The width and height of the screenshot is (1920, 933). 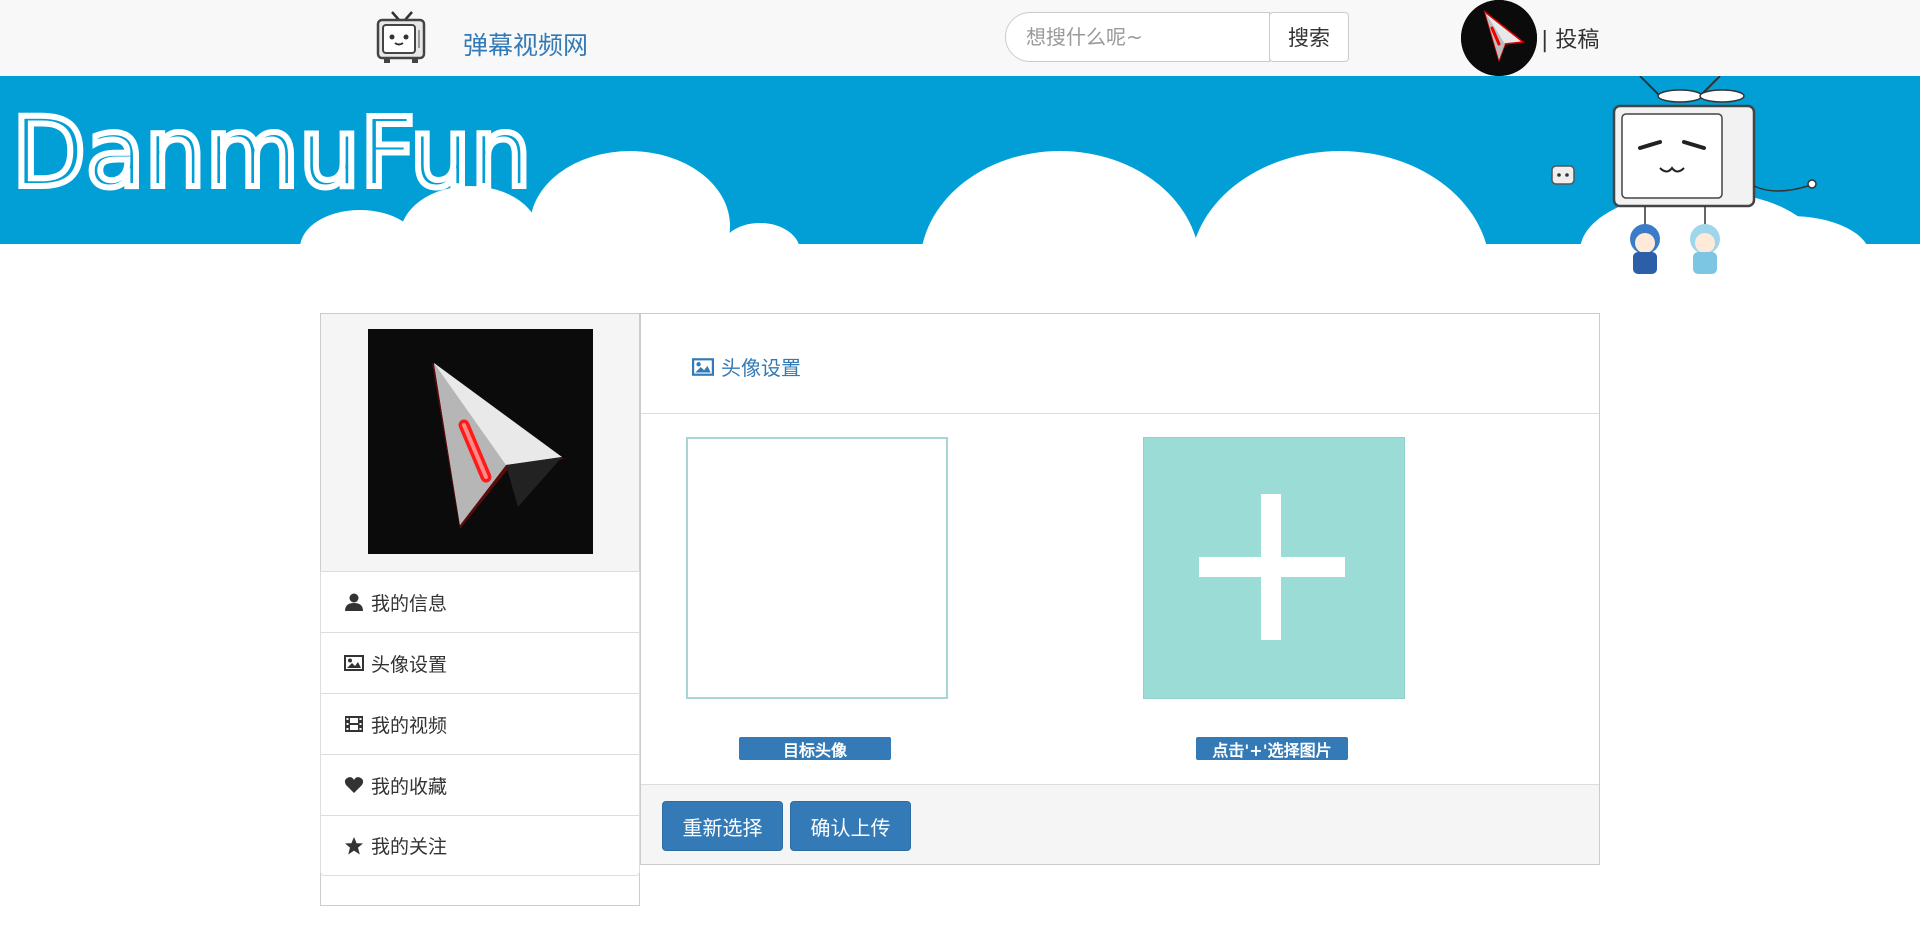 I want to click on heart-icon, so click(x=354, y=785).